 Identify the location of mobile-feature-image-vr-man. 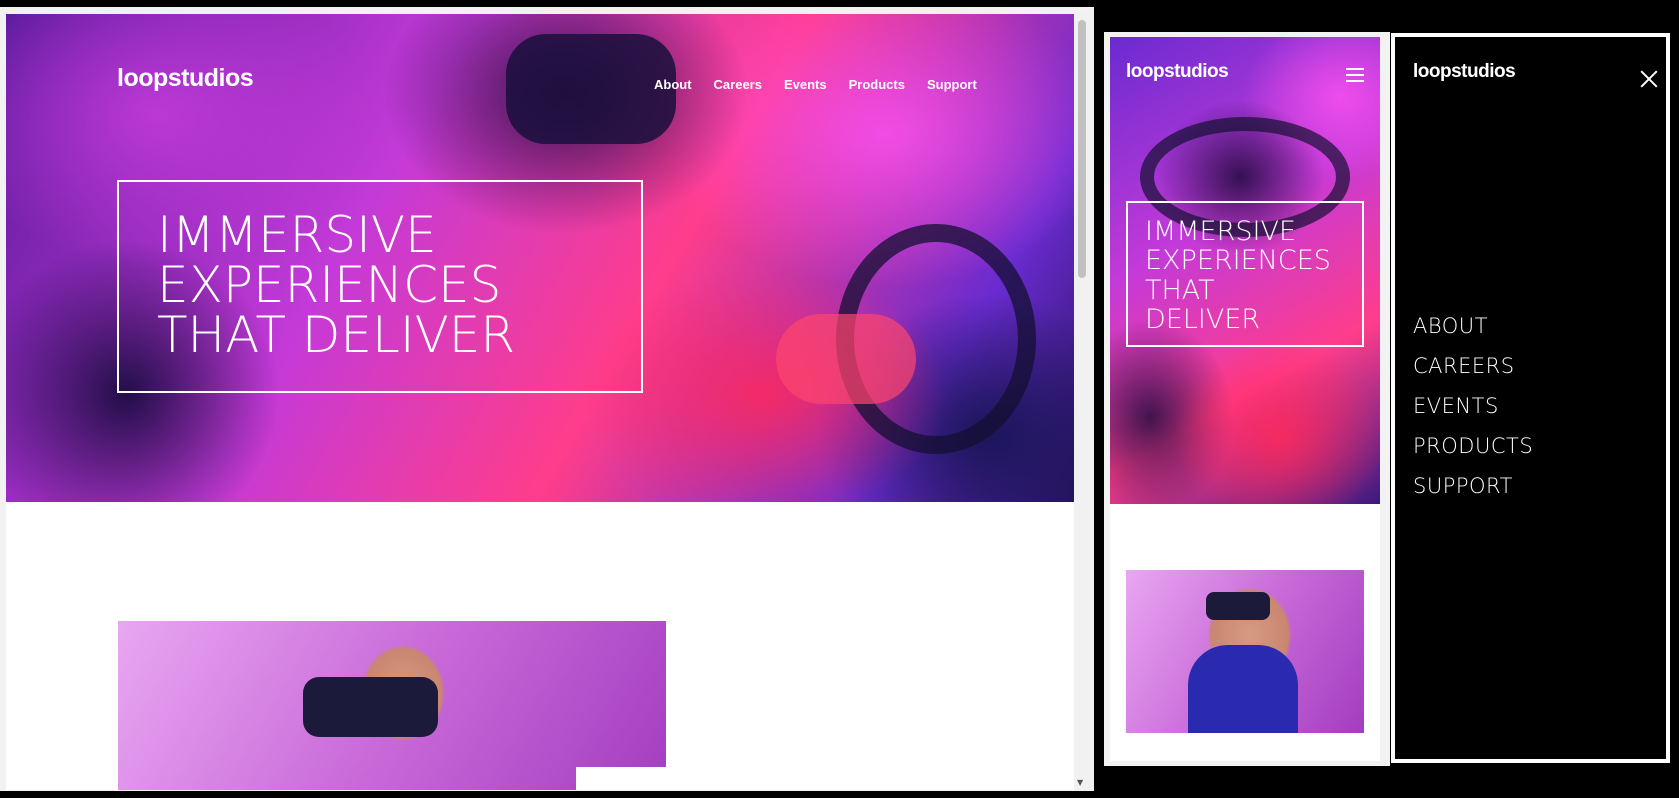
(1245, 651).